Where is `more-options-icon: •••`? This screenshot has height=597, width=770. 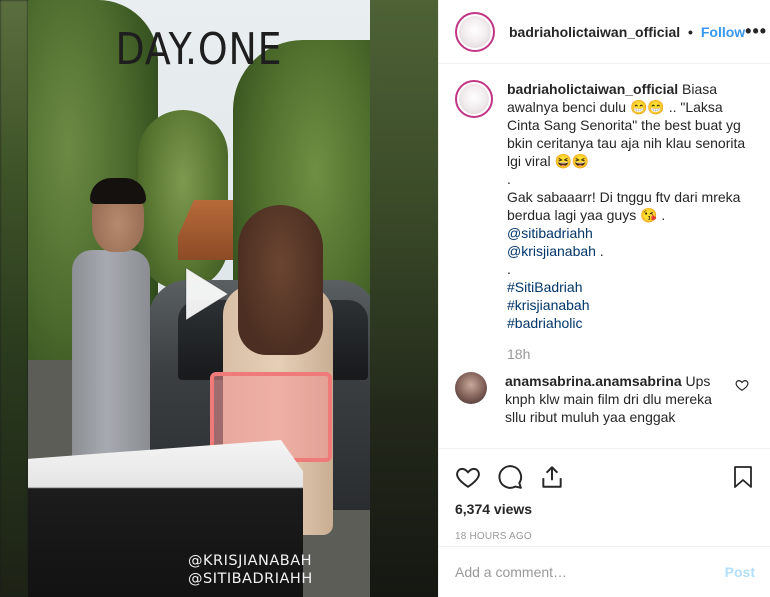 more-options-icon: ••• is located at coordinates (756, 31).